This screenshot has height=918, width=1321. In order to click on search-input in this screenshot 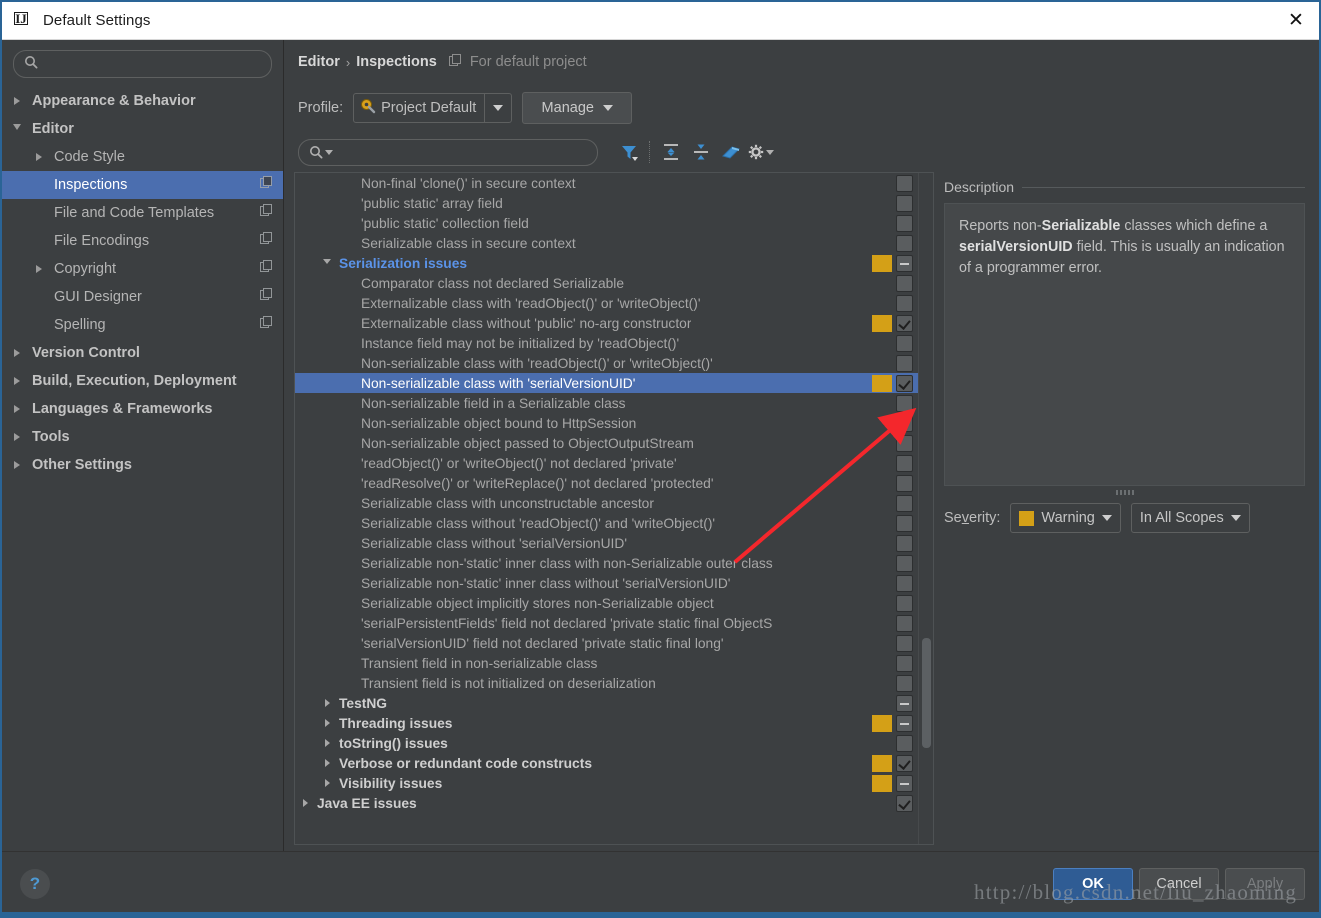, I will do `click(152, 64)`.